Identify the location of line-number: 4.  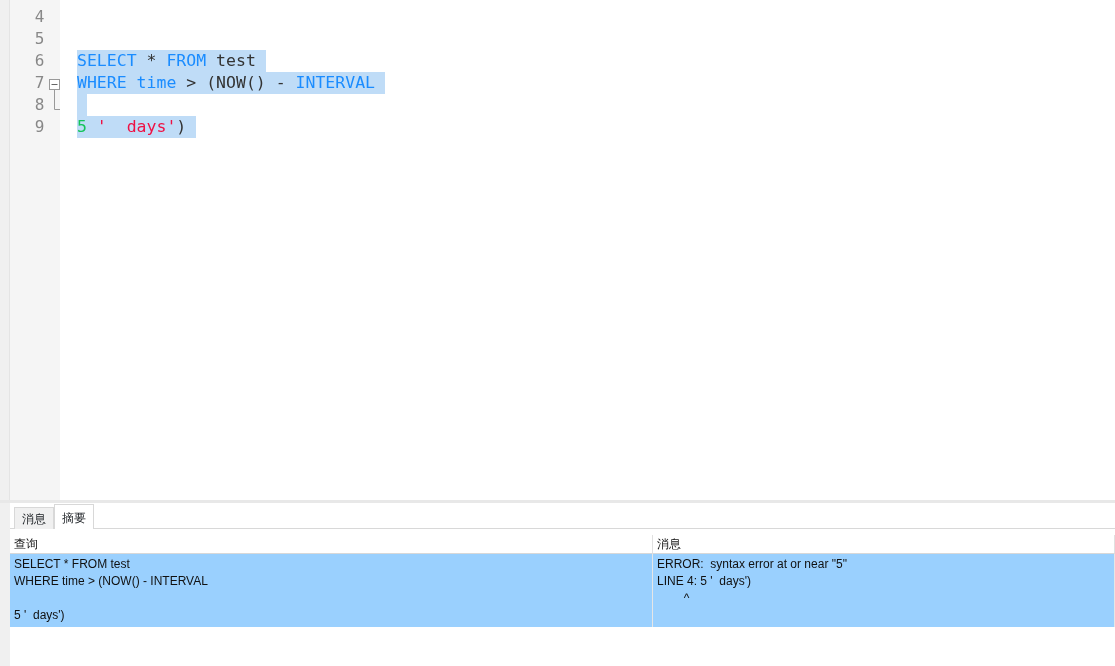
(39, 17).